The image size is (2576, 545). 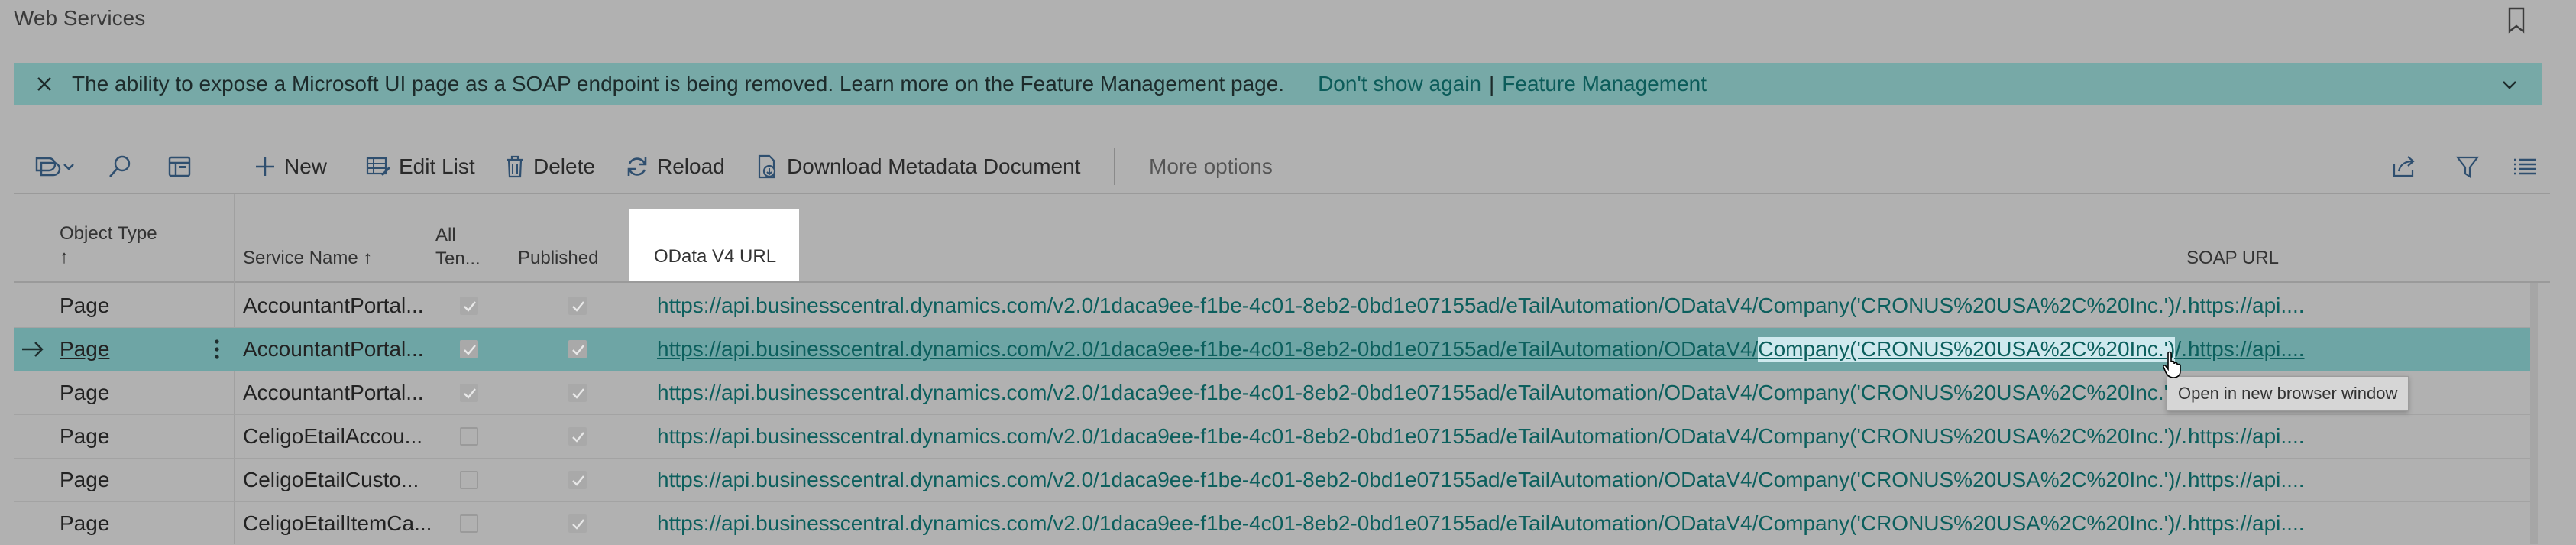 I want to click on new-button: New, so click(x=290, y=167).